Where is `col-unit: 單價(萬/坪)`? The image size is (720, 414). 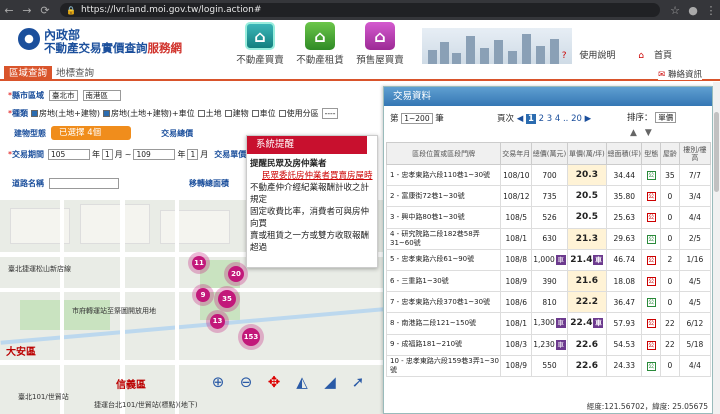
col-unit: 單價(萬/坪) is located at coordinates (587, 153).